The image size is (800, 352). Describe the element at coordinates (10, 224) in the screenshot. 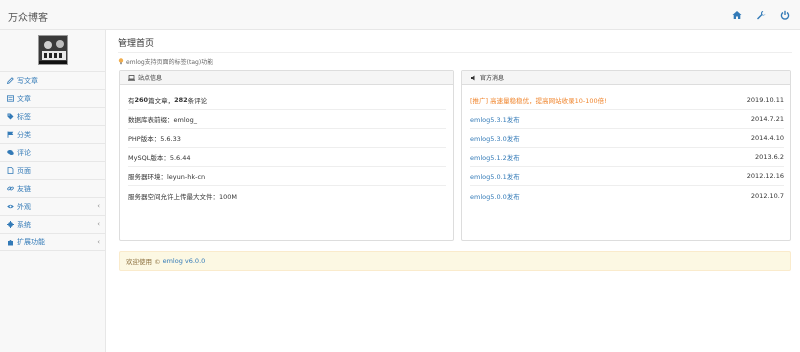

I see `gear-icon` at that location.